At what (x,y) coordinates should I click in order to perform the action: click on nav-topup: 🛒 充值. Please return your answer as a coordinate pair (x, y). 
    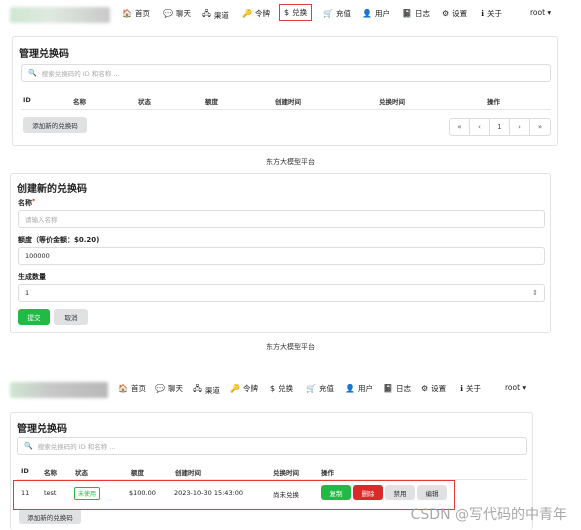
    Looking at the image, I should click on (337, 13).